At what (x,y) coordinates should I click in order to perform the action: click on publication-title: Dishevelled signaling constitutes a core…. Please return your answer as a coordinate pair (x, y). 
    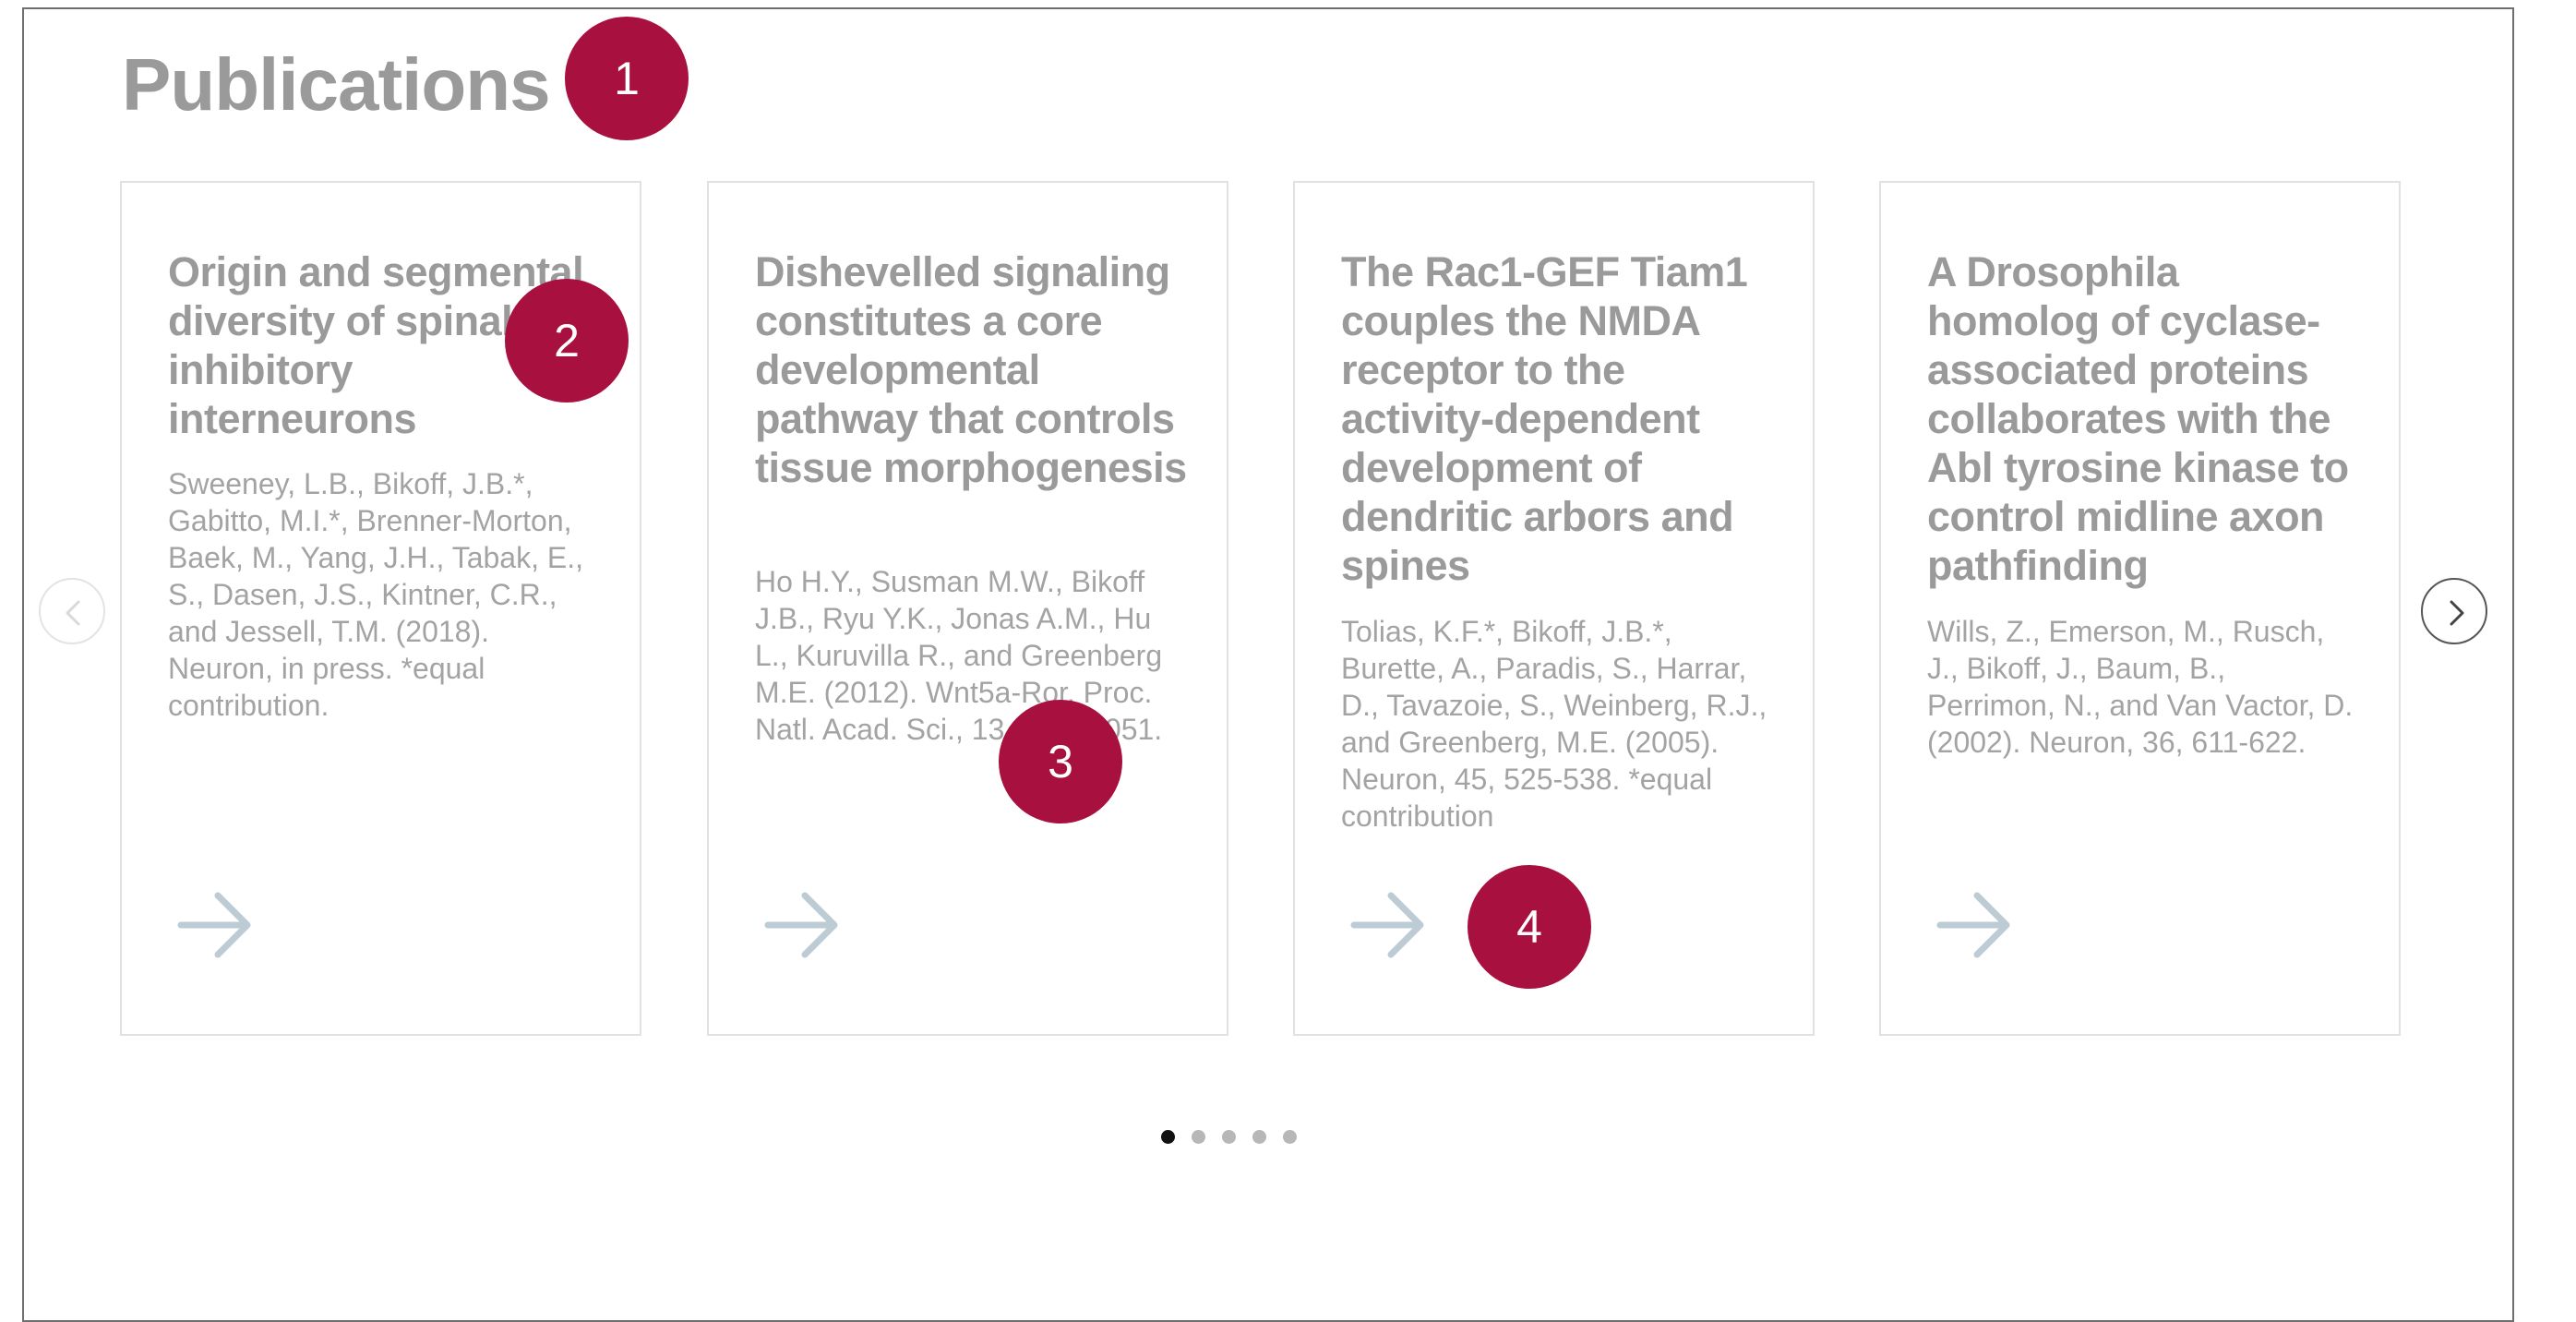
    Looking at the image, I should click on (972, 369).